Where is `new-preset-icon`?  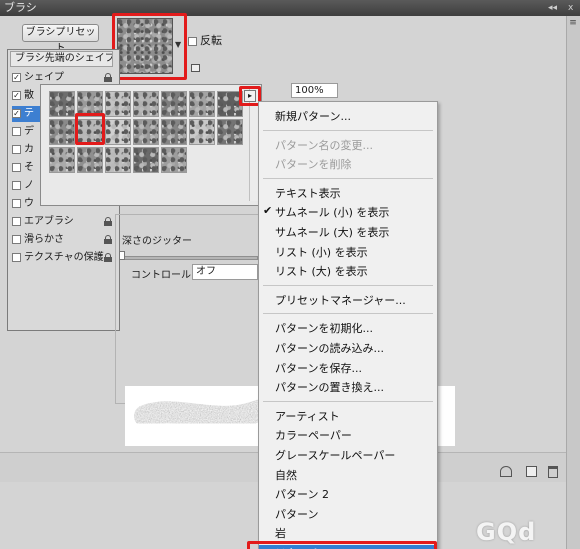
new-preset-icon is located at coordinates (195, 68).